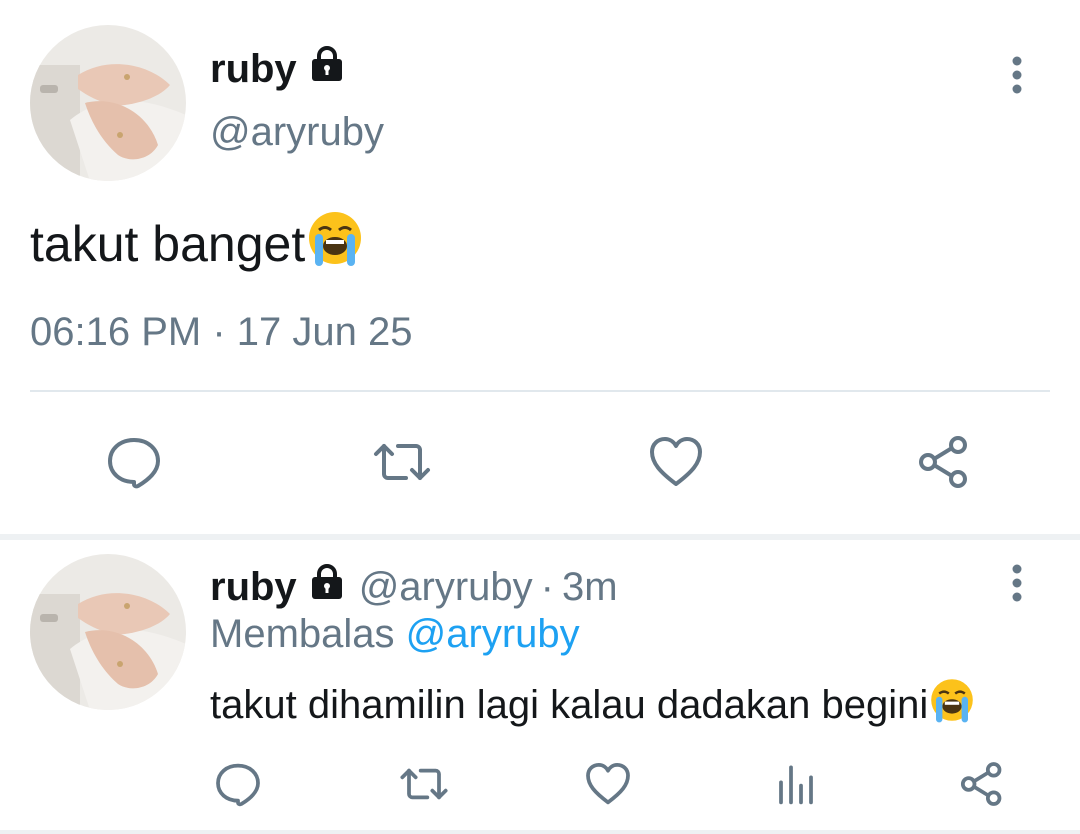 The image size is (1080, 834). Describe the element at coordinates (253, 68) in the screenshot. I see `display-name-text: ruby` at that location.